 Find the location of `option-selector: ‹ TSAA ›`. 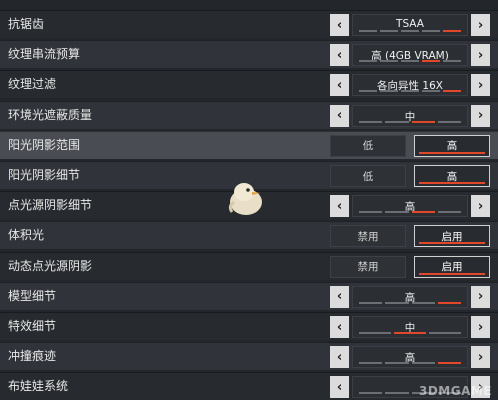

option-selector: ‹ TSAA › is located at coordinates (410, 25).